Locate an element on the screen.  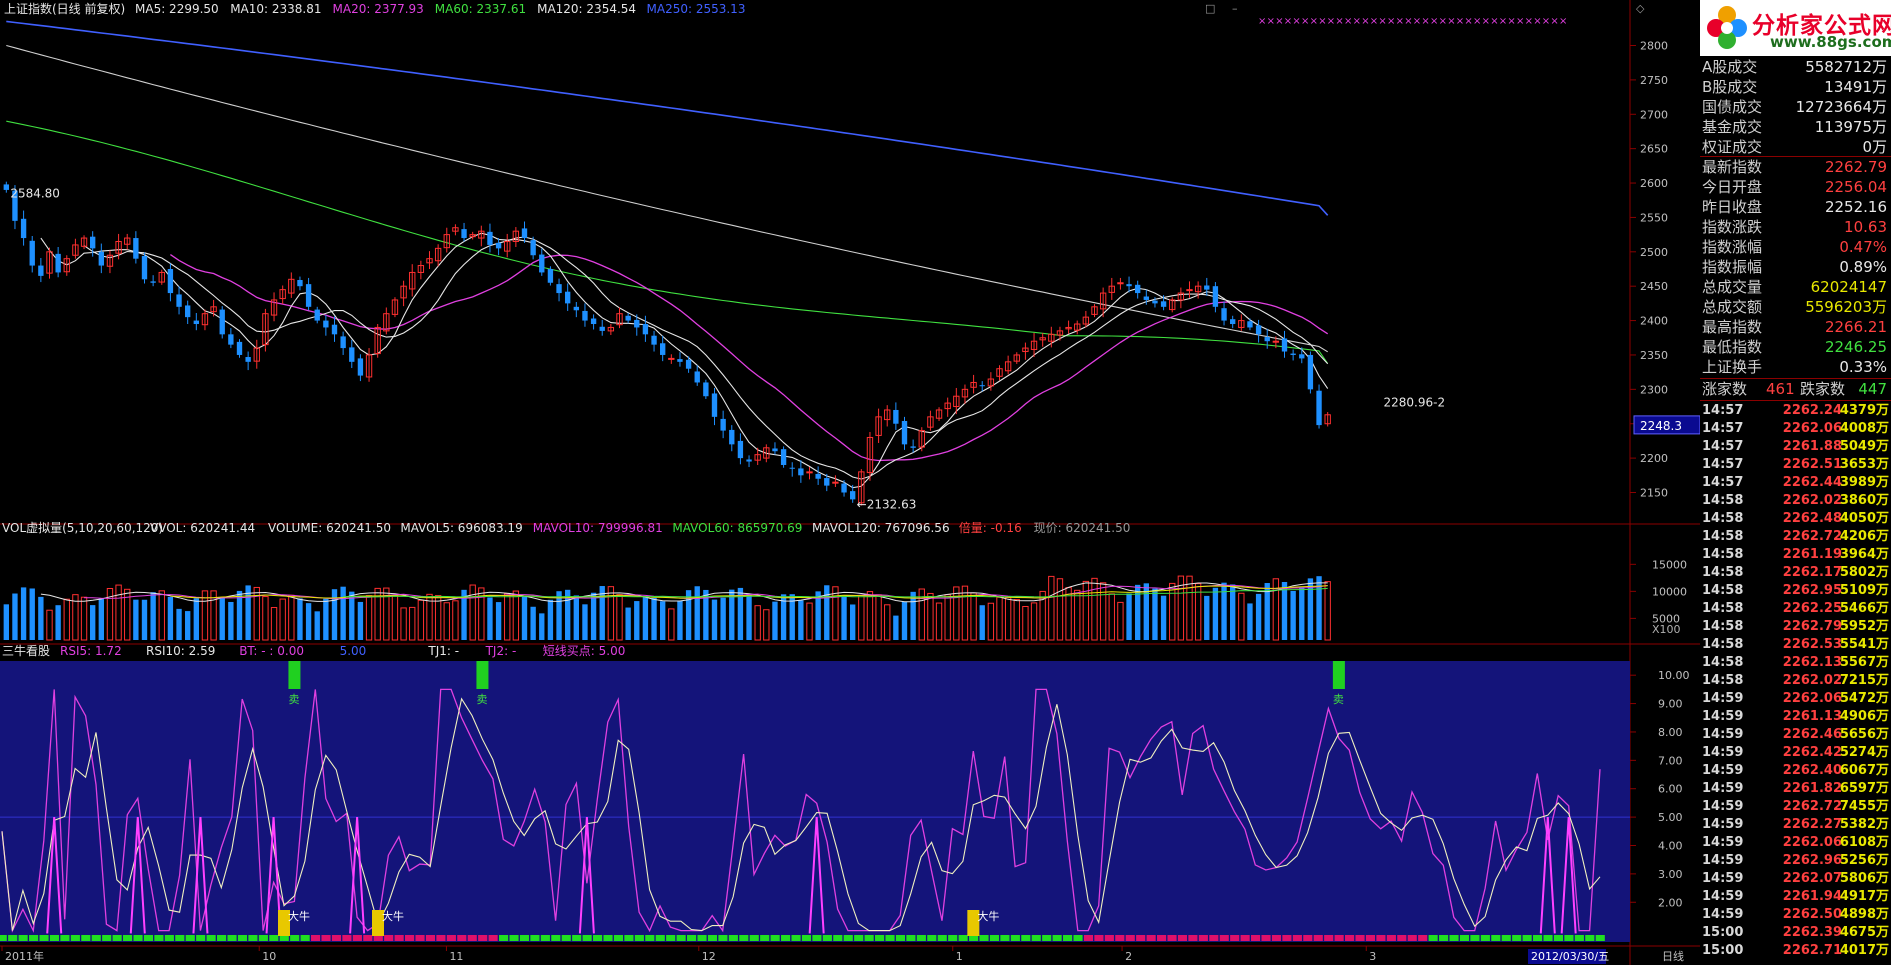
tick-row: 14:58 2262.72 4206万 is located at coordinates (1796, 537).